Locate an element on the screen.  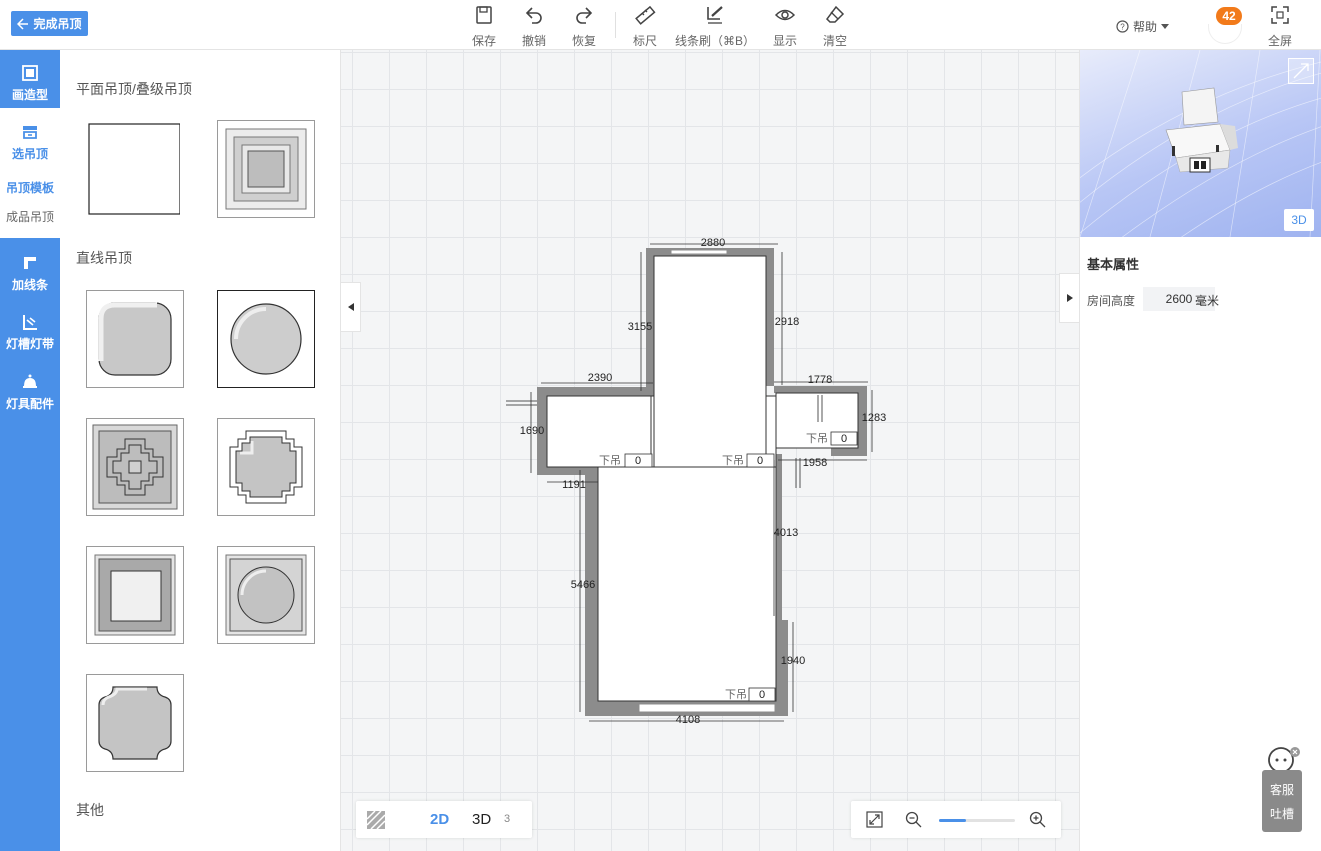
fit-view-icon is located at coordinates (874, 819).